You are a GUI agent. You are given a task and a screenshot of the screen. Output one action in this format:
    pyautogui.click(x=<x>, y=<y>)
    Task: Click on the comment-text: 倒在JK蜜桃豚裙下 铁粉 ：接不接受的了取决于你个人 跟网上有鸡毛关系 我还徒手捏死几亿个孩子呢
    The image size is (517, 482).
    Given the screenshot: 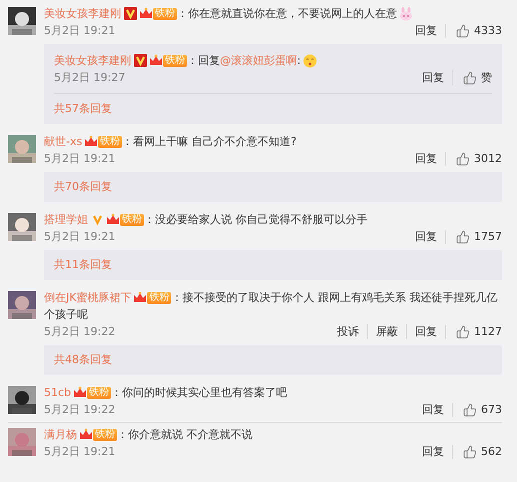 What is the action you would take?
    pyautogui.click(x=271, y=306)
    